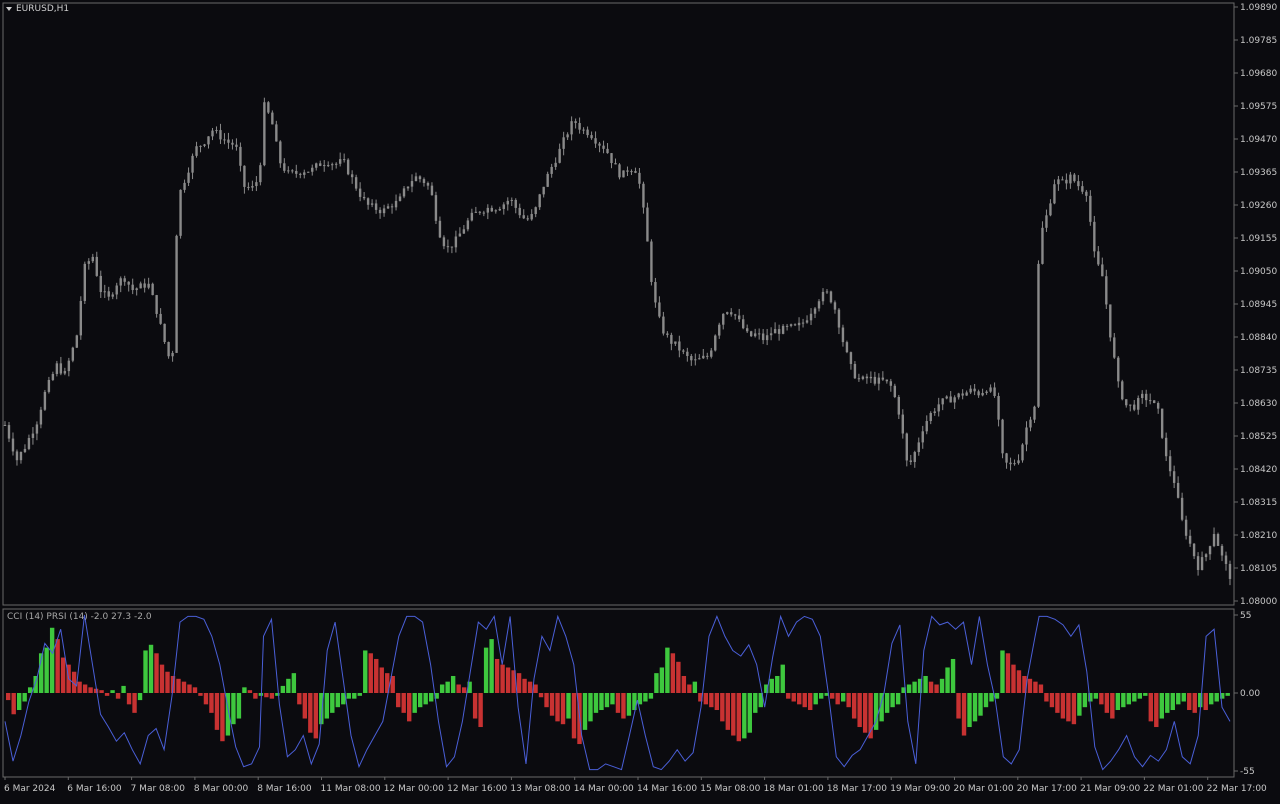 The width and height of the screenshot is (1280, 804). I want to click on price-tick-label: 1.08840, so click(1258, 338).